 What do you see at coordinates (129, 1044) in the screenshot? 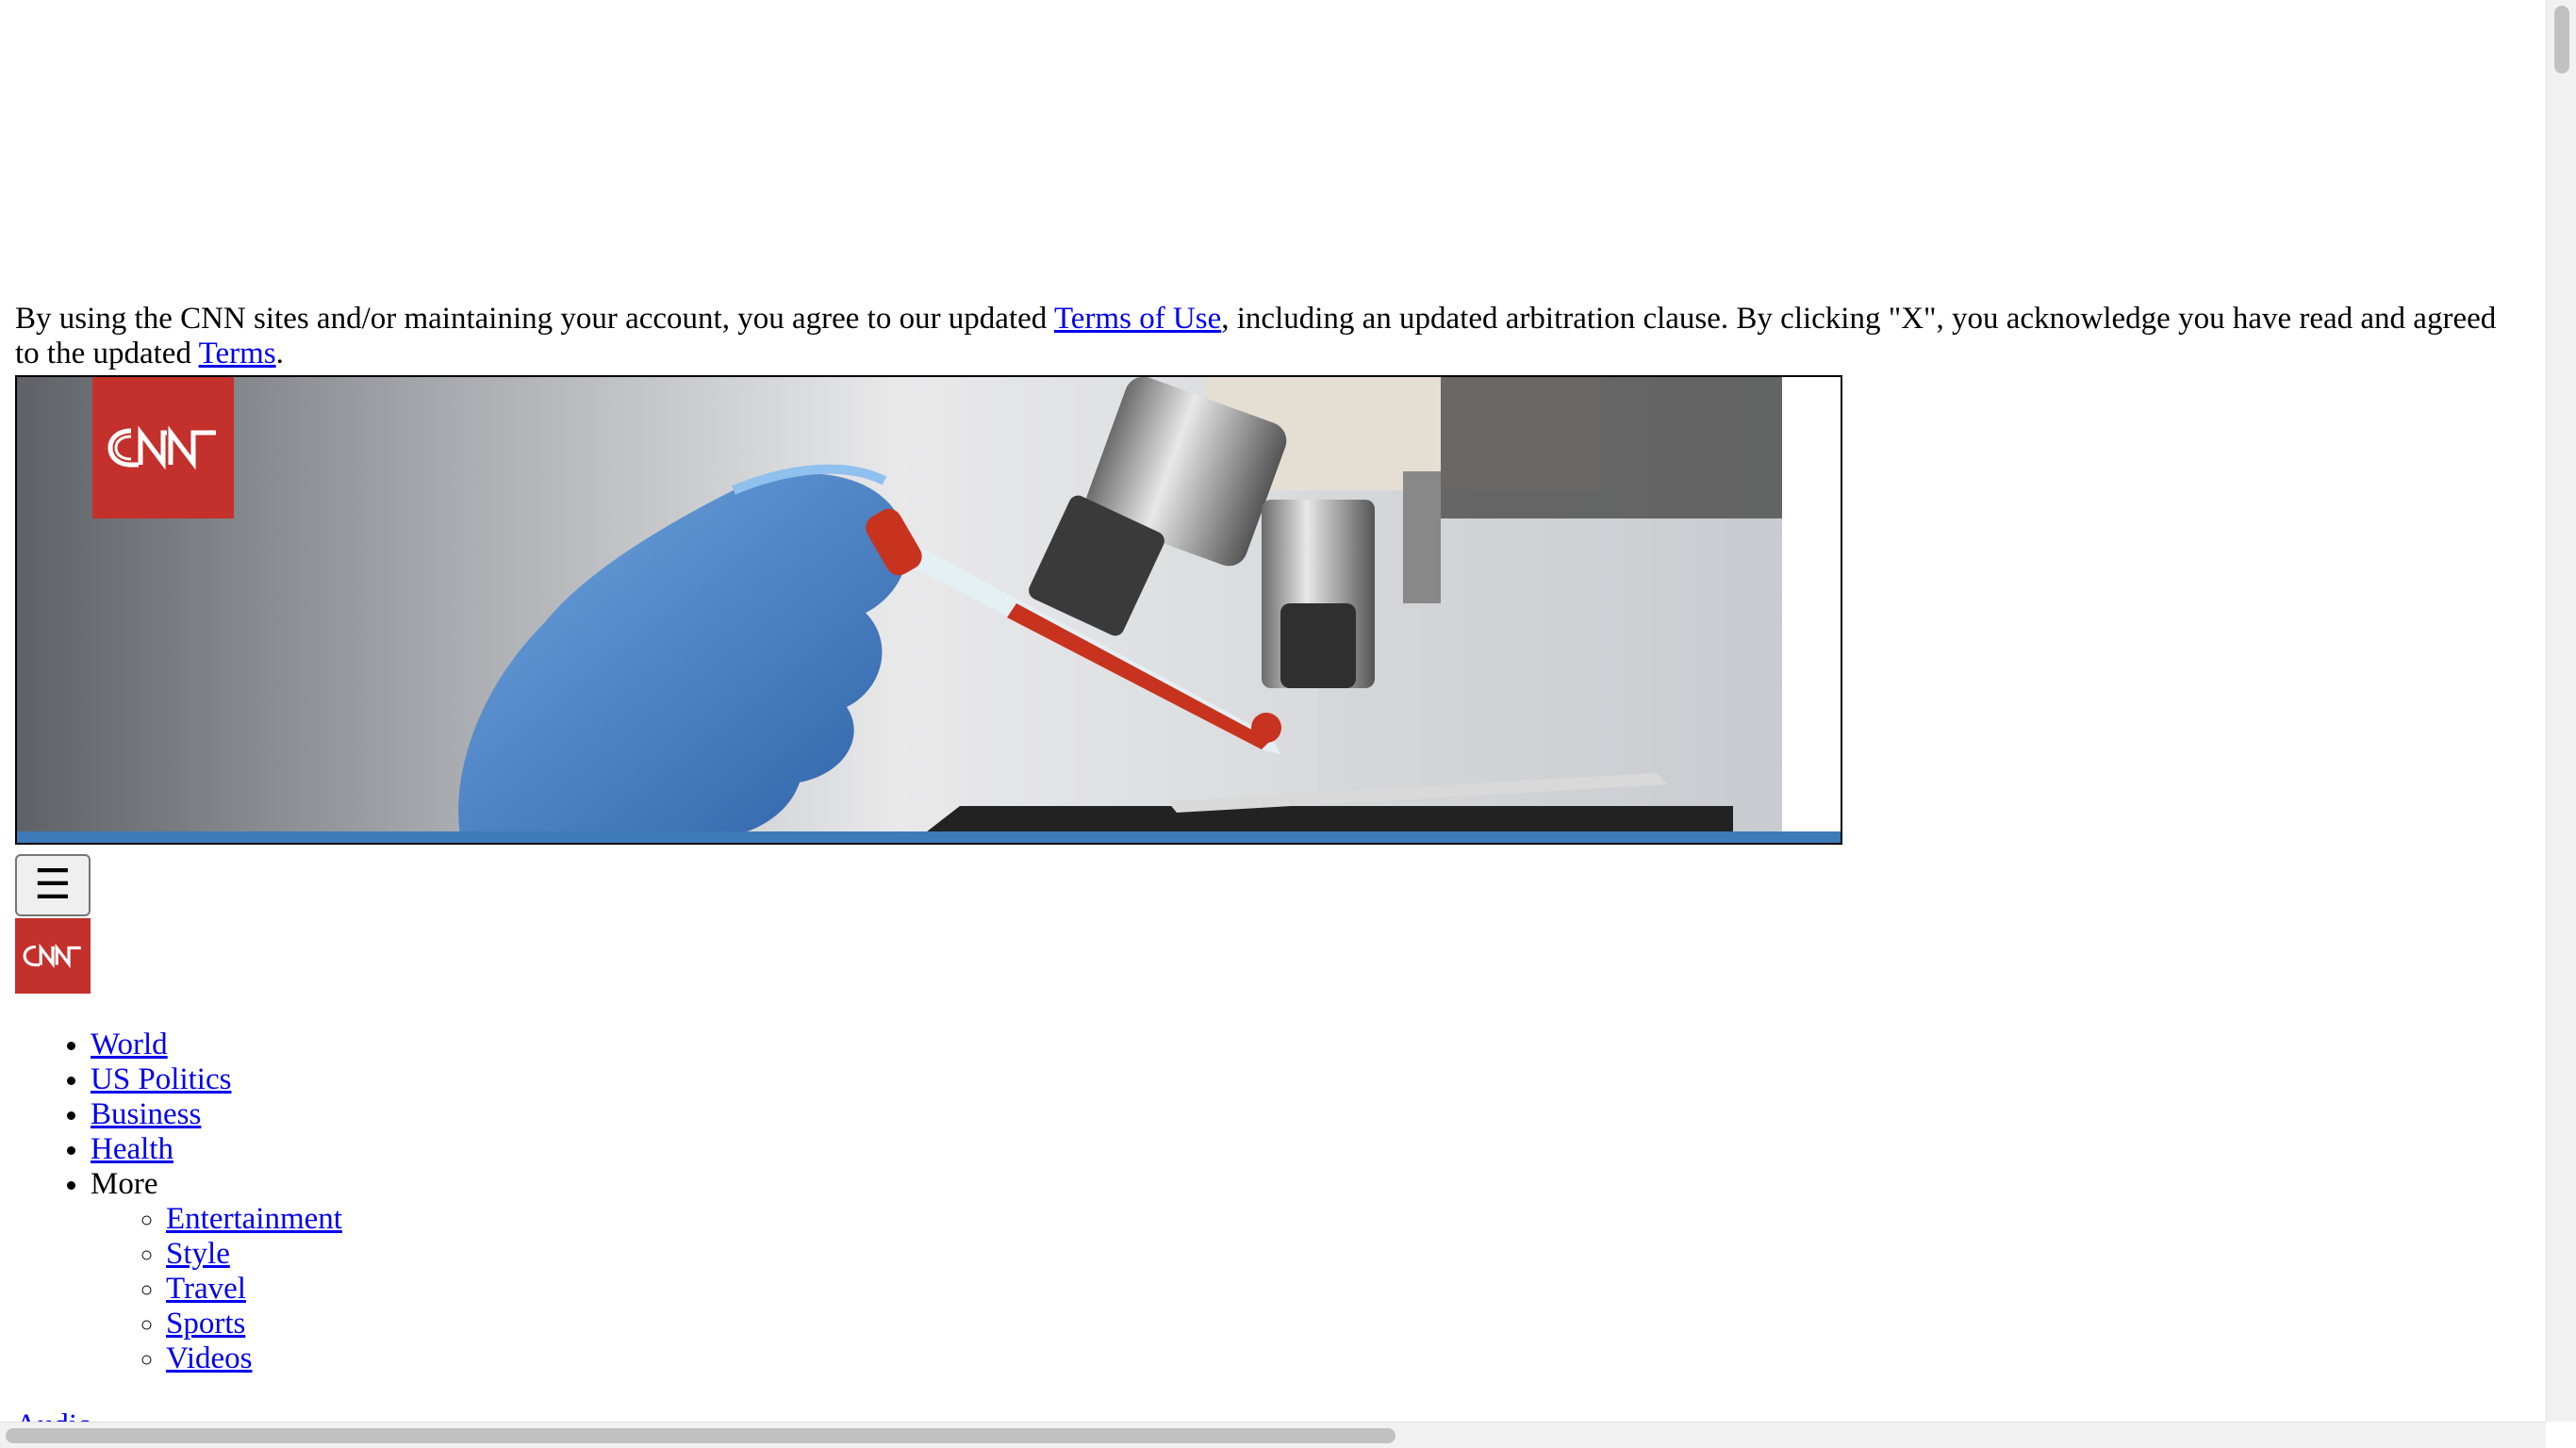
I see `nav-link-world: World` at bounding box center [129, 1044].